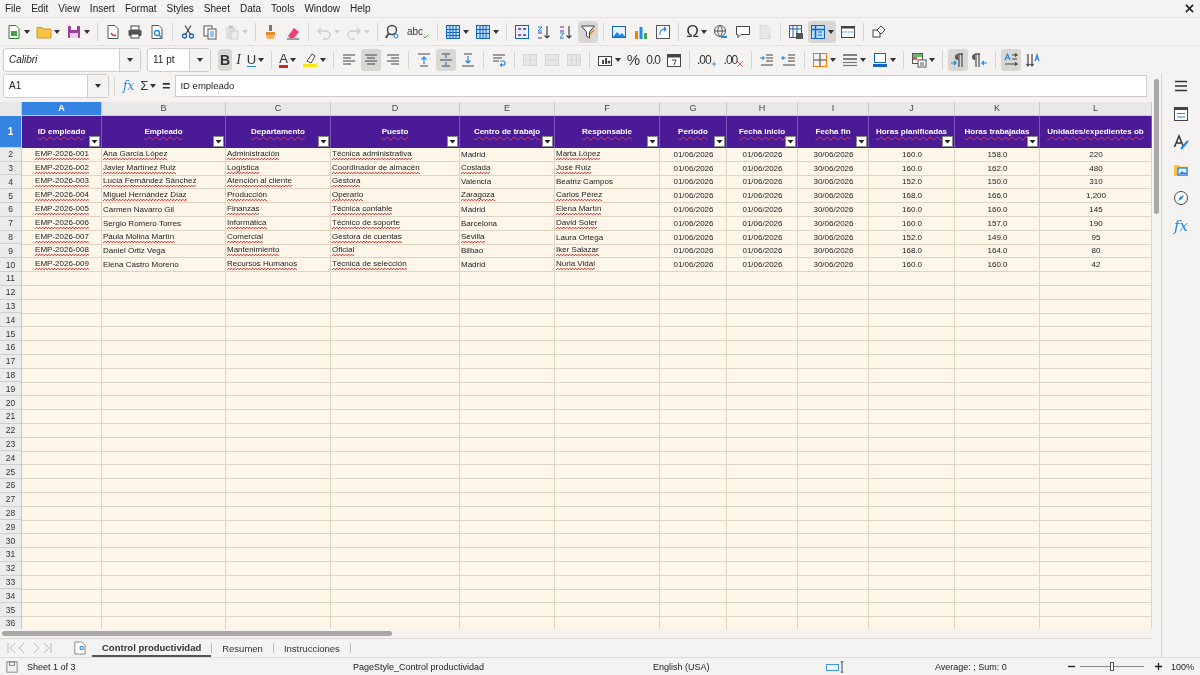 This screenshot has width=1200, height=675. I want to click on italic-button: I, so click(238, 59).